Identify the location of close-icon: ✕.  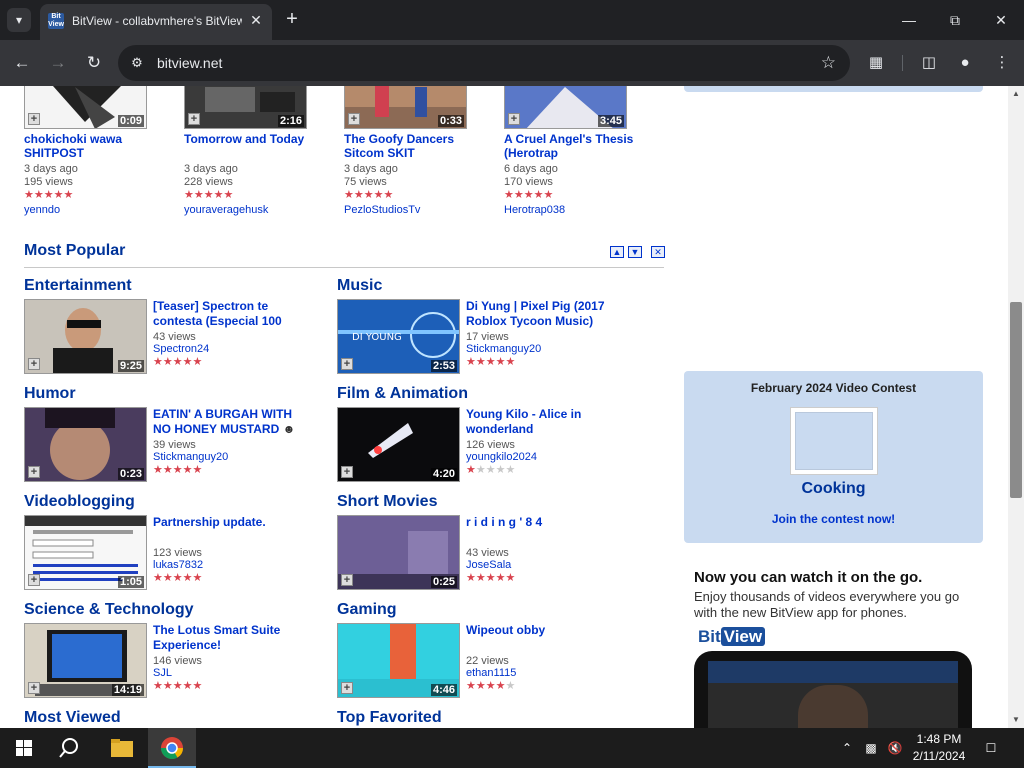
(256, 20).